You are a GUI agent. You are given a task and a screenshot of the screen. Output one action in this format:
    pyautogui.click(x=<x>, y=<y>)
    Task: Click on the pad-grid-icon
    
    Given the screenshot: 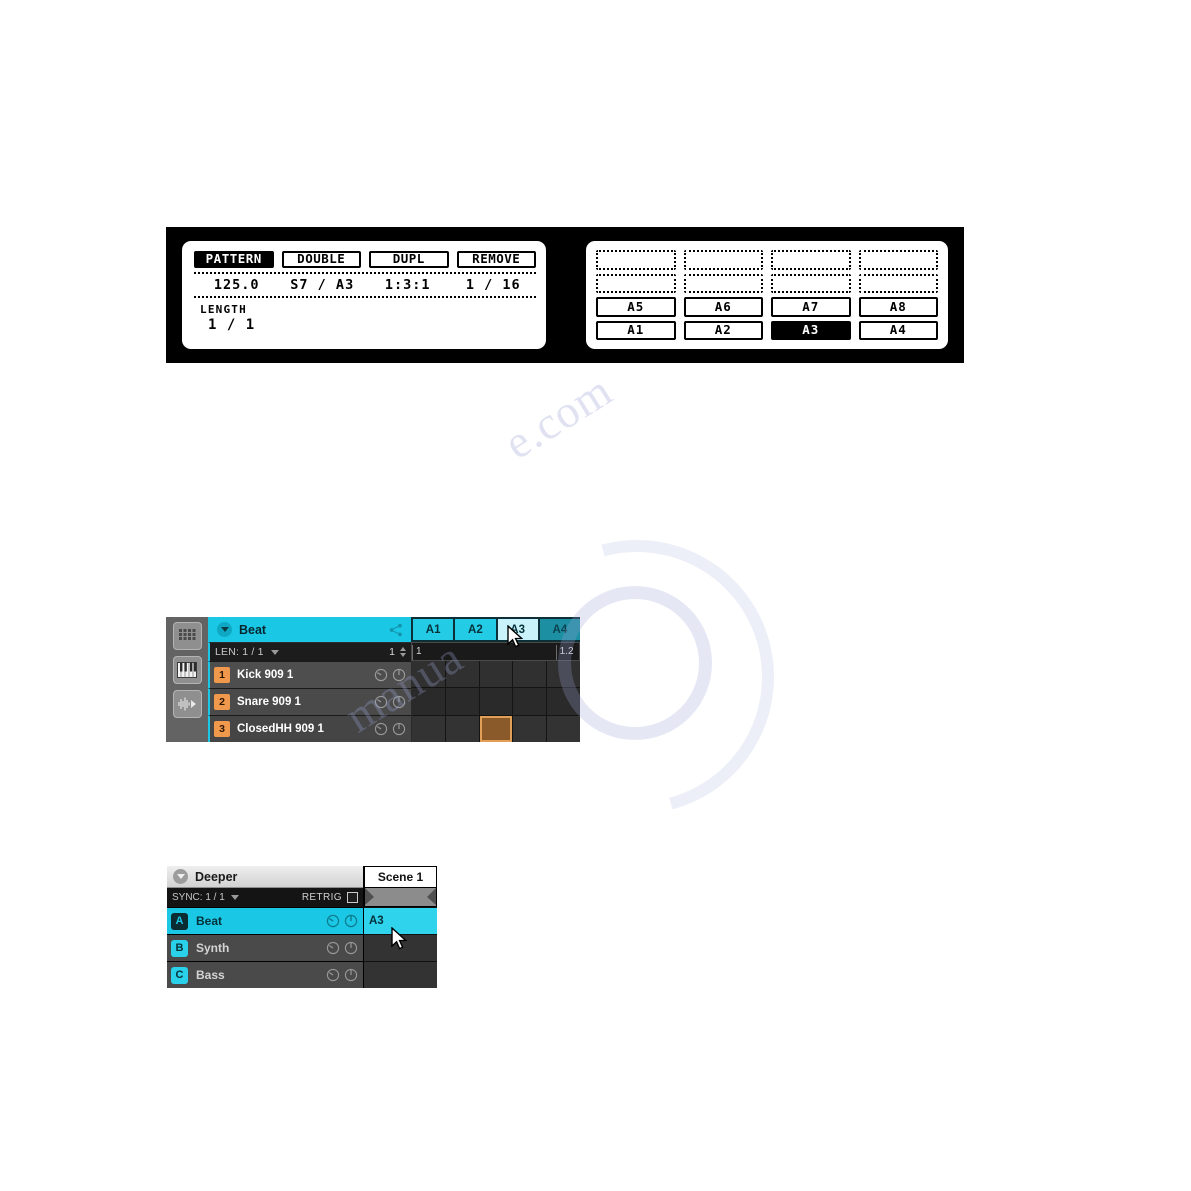 What is the action you would take?
    pyautogui.click(x=187, y=636)
    